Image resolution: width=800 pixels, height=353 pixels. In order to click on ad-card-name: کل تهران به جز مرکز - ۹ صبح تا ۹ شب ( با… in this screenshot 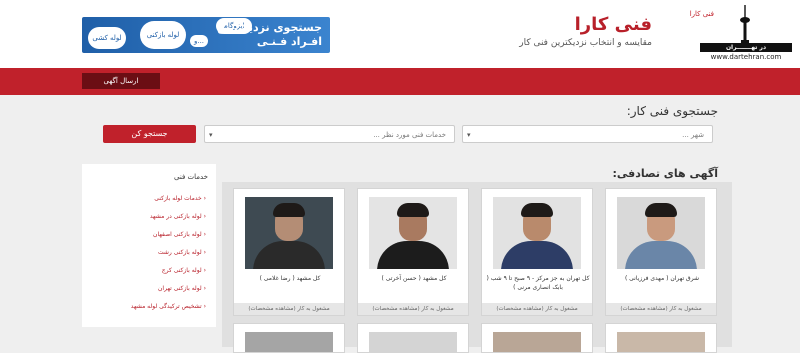, I will do `click(538, 283)`.